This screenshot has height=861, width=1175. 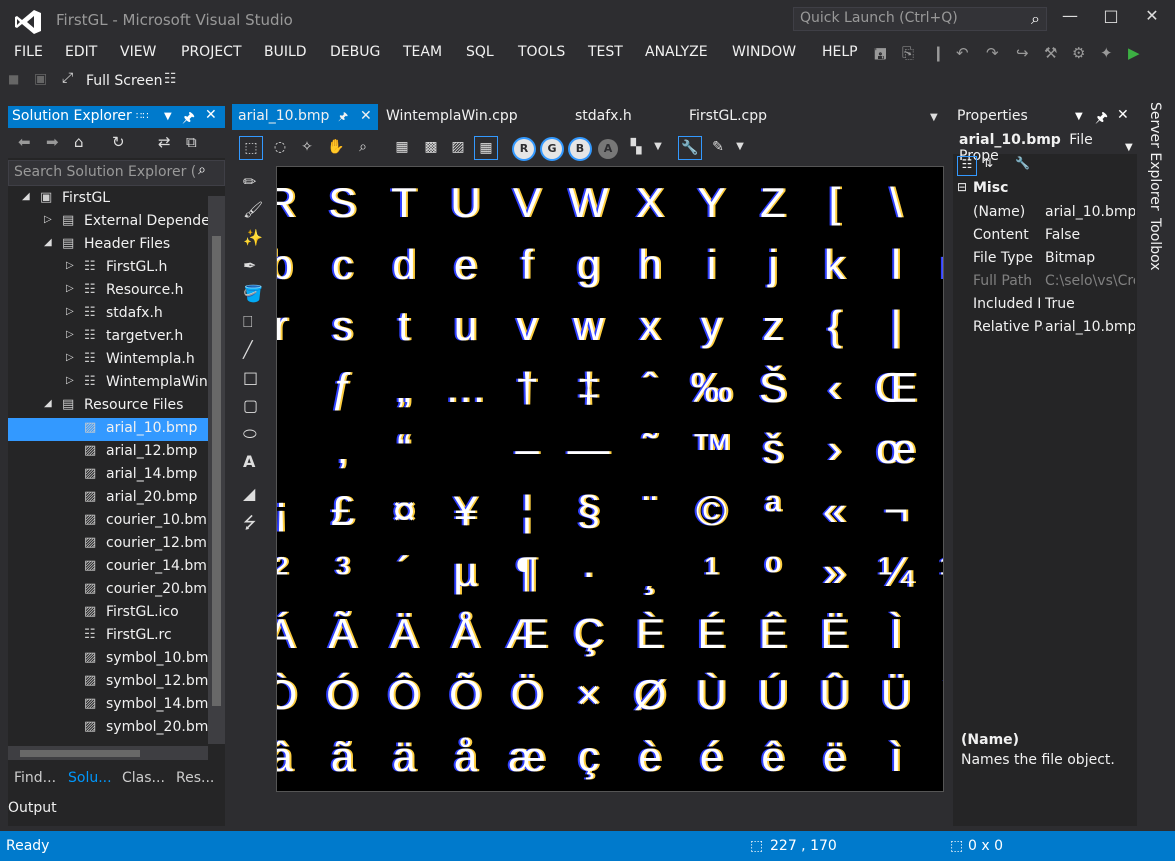 What do you see at coordinates (108, 726) in the screenshot?
I see `tree-item: ▨ symbol_20.bmp` at bounding box center [108, 726].